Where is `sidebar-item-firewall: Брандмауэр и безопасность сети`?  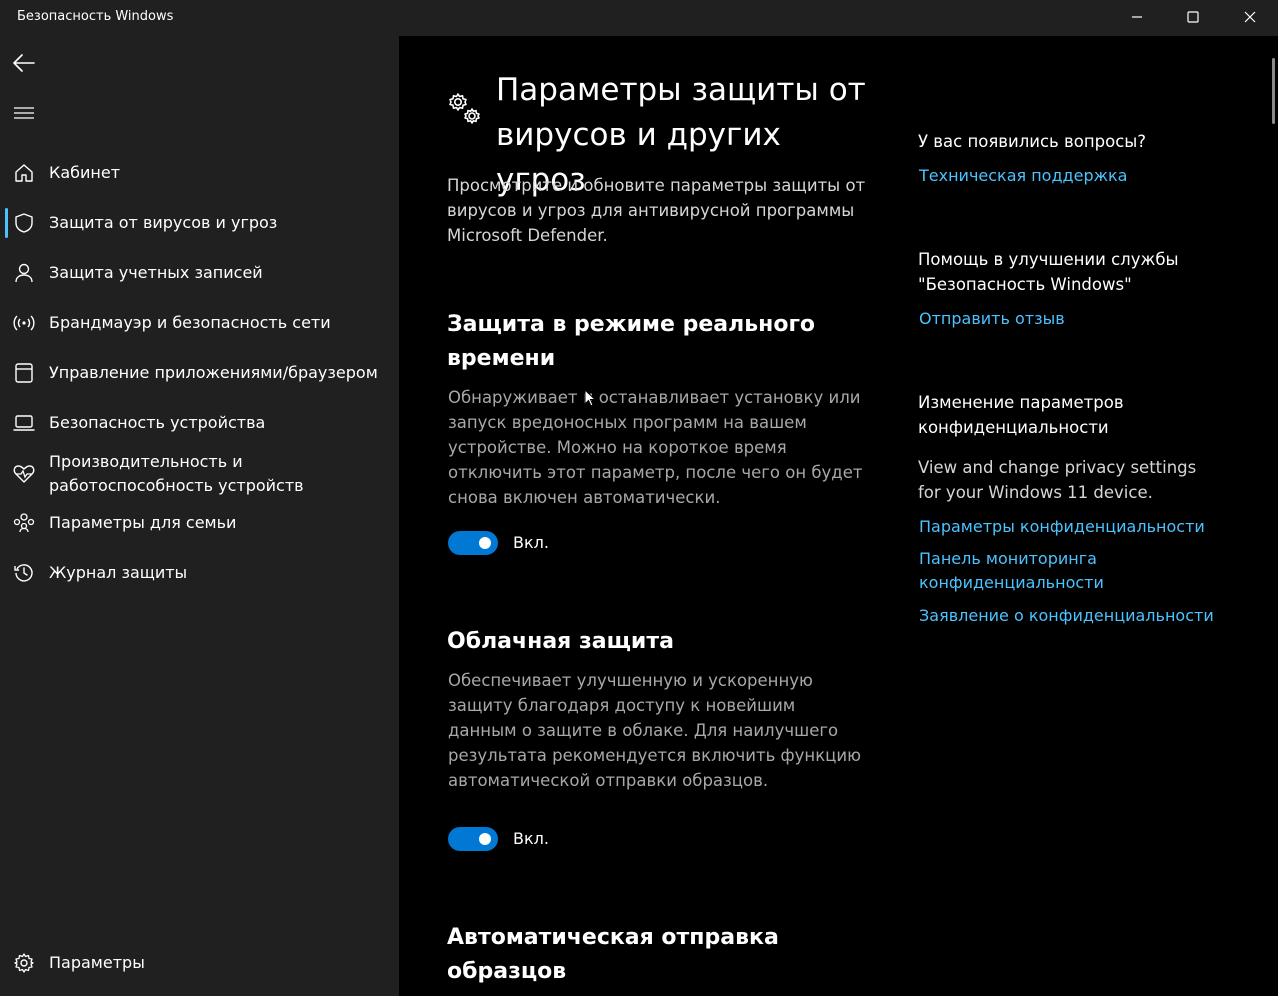
sidebar-item-firewall: Брандмауэр и безопасность сети is located at coordinates (199, 323).